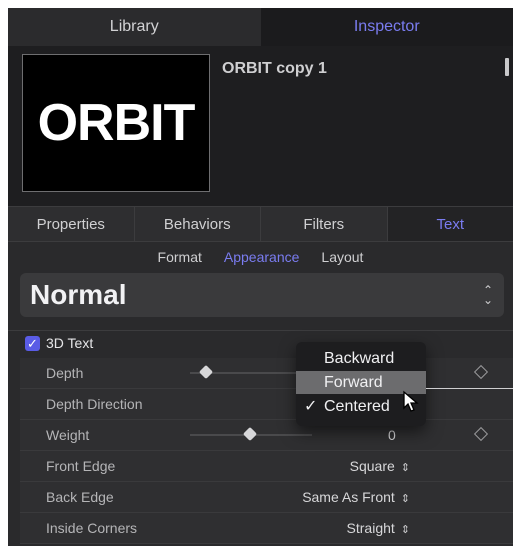 This screenshot has height=546, width=513. What do you see at coordinates (68, 435) in the screenshot?
I see `label-weight: Weight` at bounding box center [68, 435].